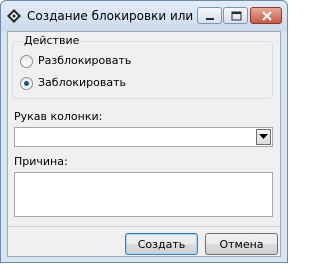 The image size is (320, 265). I want to click on close-icon, so click(267, 16).